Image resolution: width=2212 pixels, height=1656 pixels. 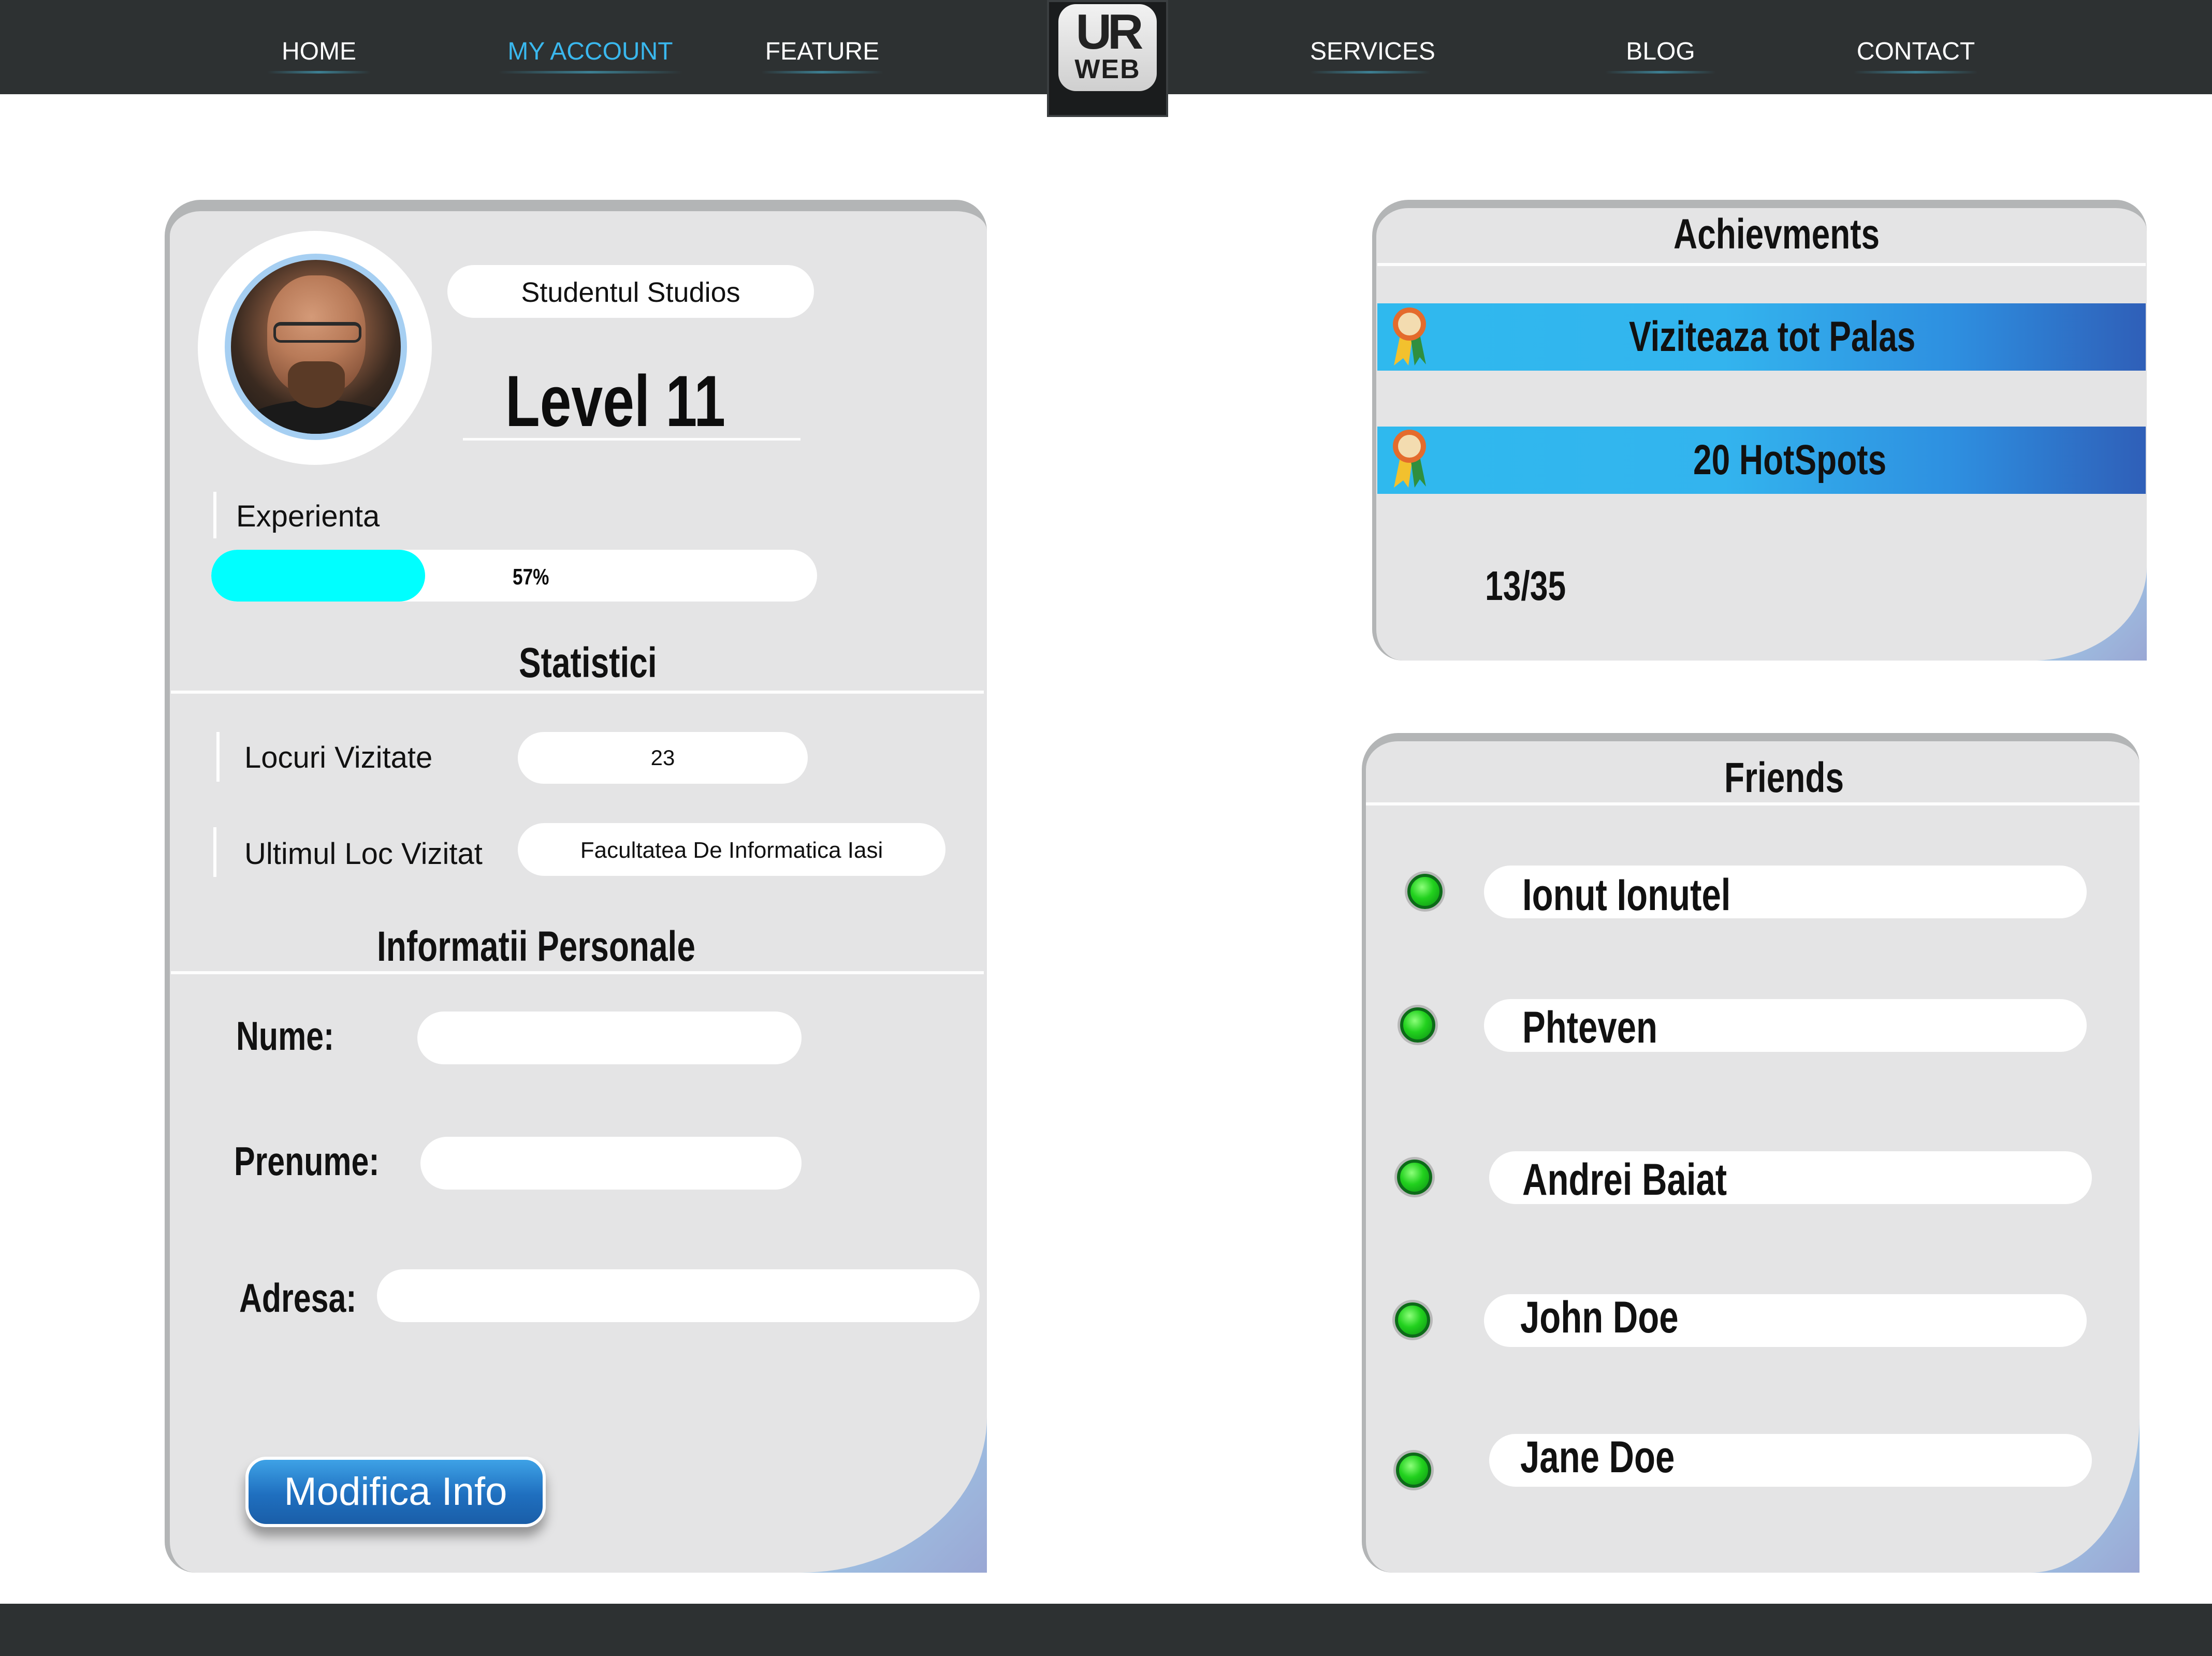 I want to click on experience-label: Experienta, so click(x=308, y=517).